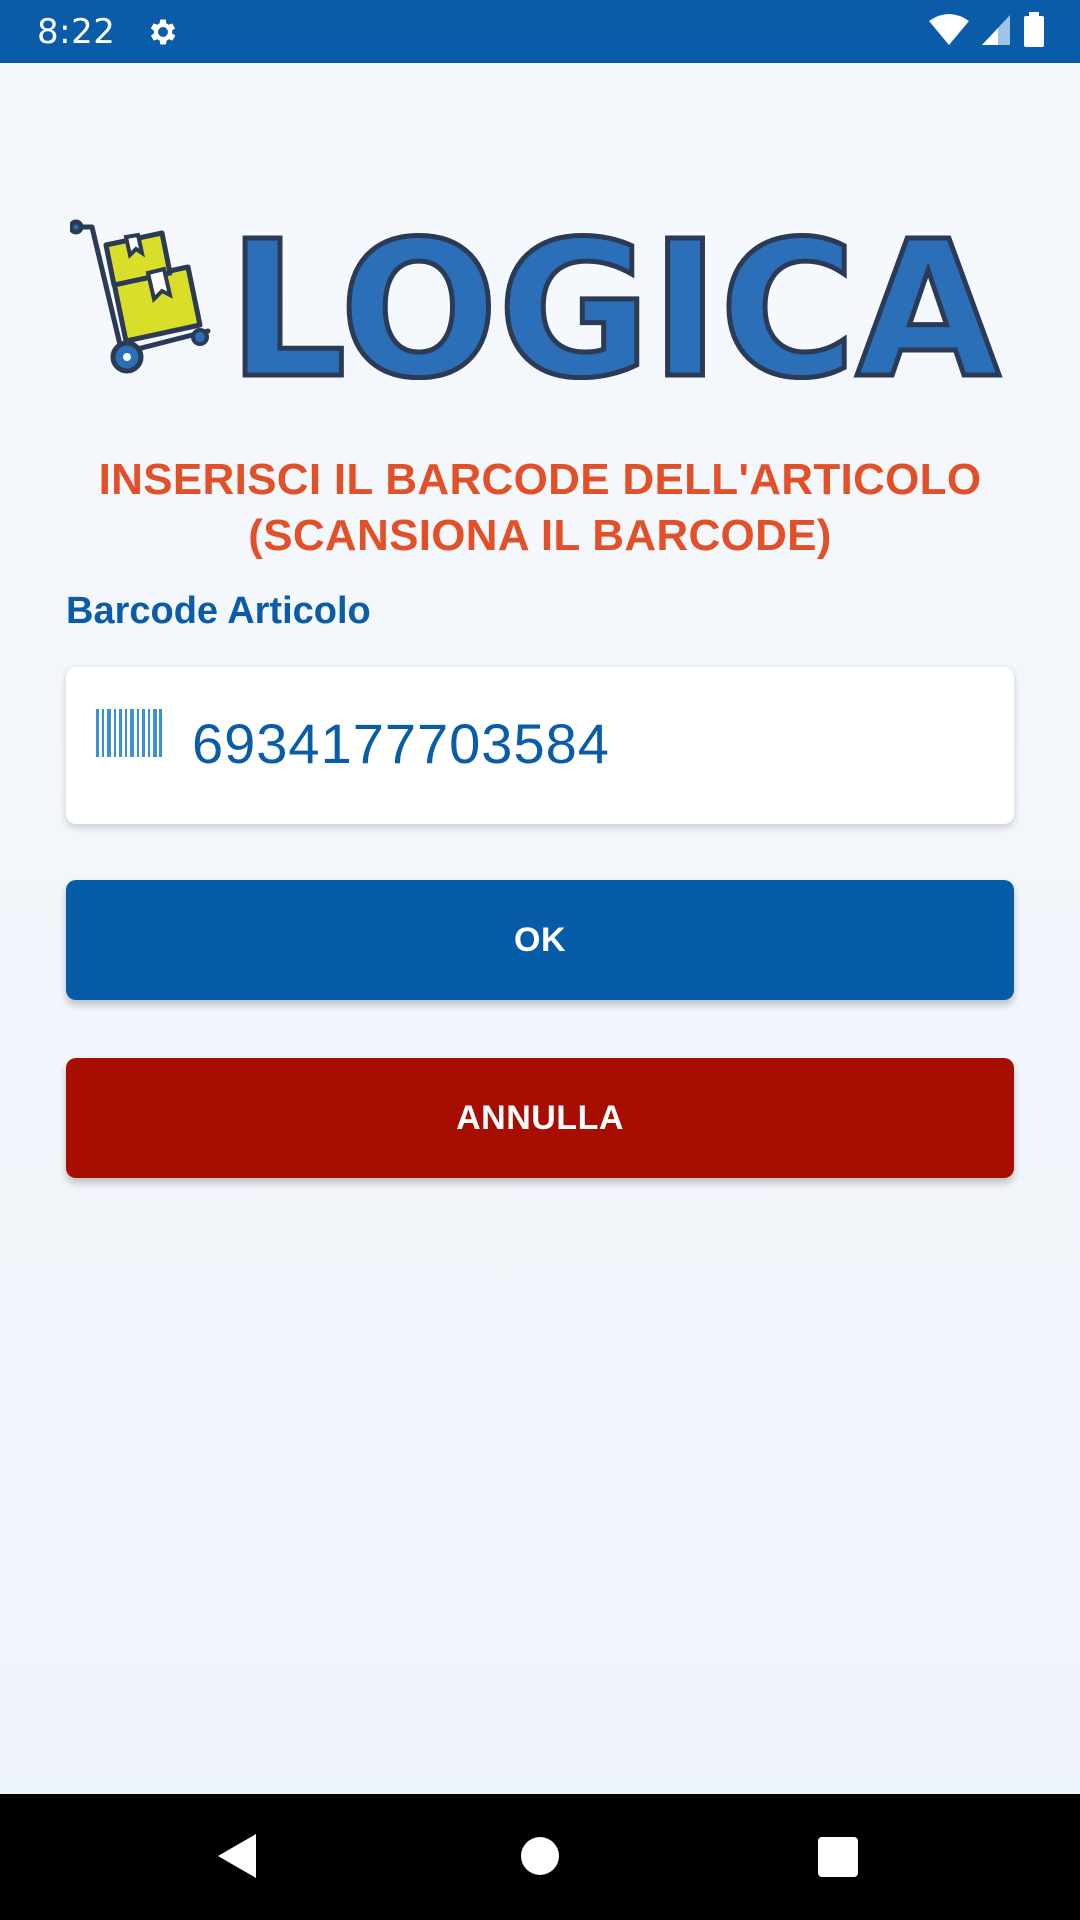 This screenshot has height=1920, width=1080. What do you see at coordinates (237, 1856) in the screenshot?
I see `back-icon` at bounding box center [237, 1856].